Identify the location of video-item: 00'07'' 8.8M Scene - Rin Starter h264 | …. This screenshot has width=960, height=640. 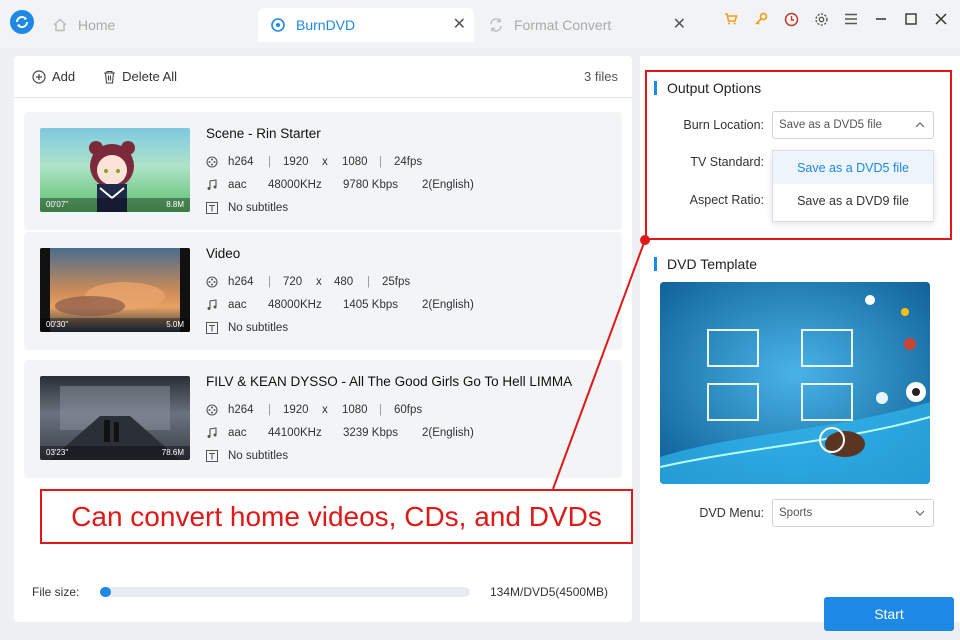
(323, 171).